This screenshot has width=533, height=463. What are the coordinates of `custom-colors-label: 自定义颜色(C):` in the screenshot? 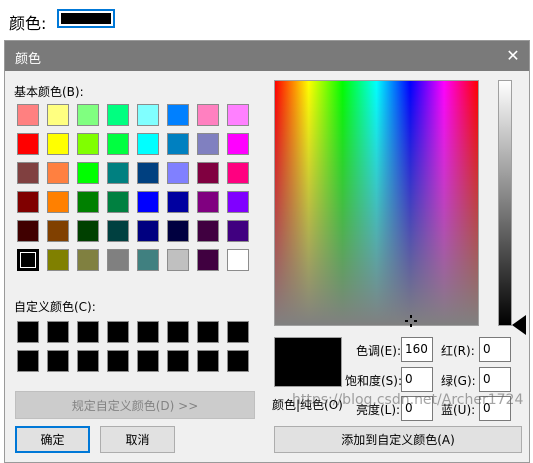 It's located at (55, 307).